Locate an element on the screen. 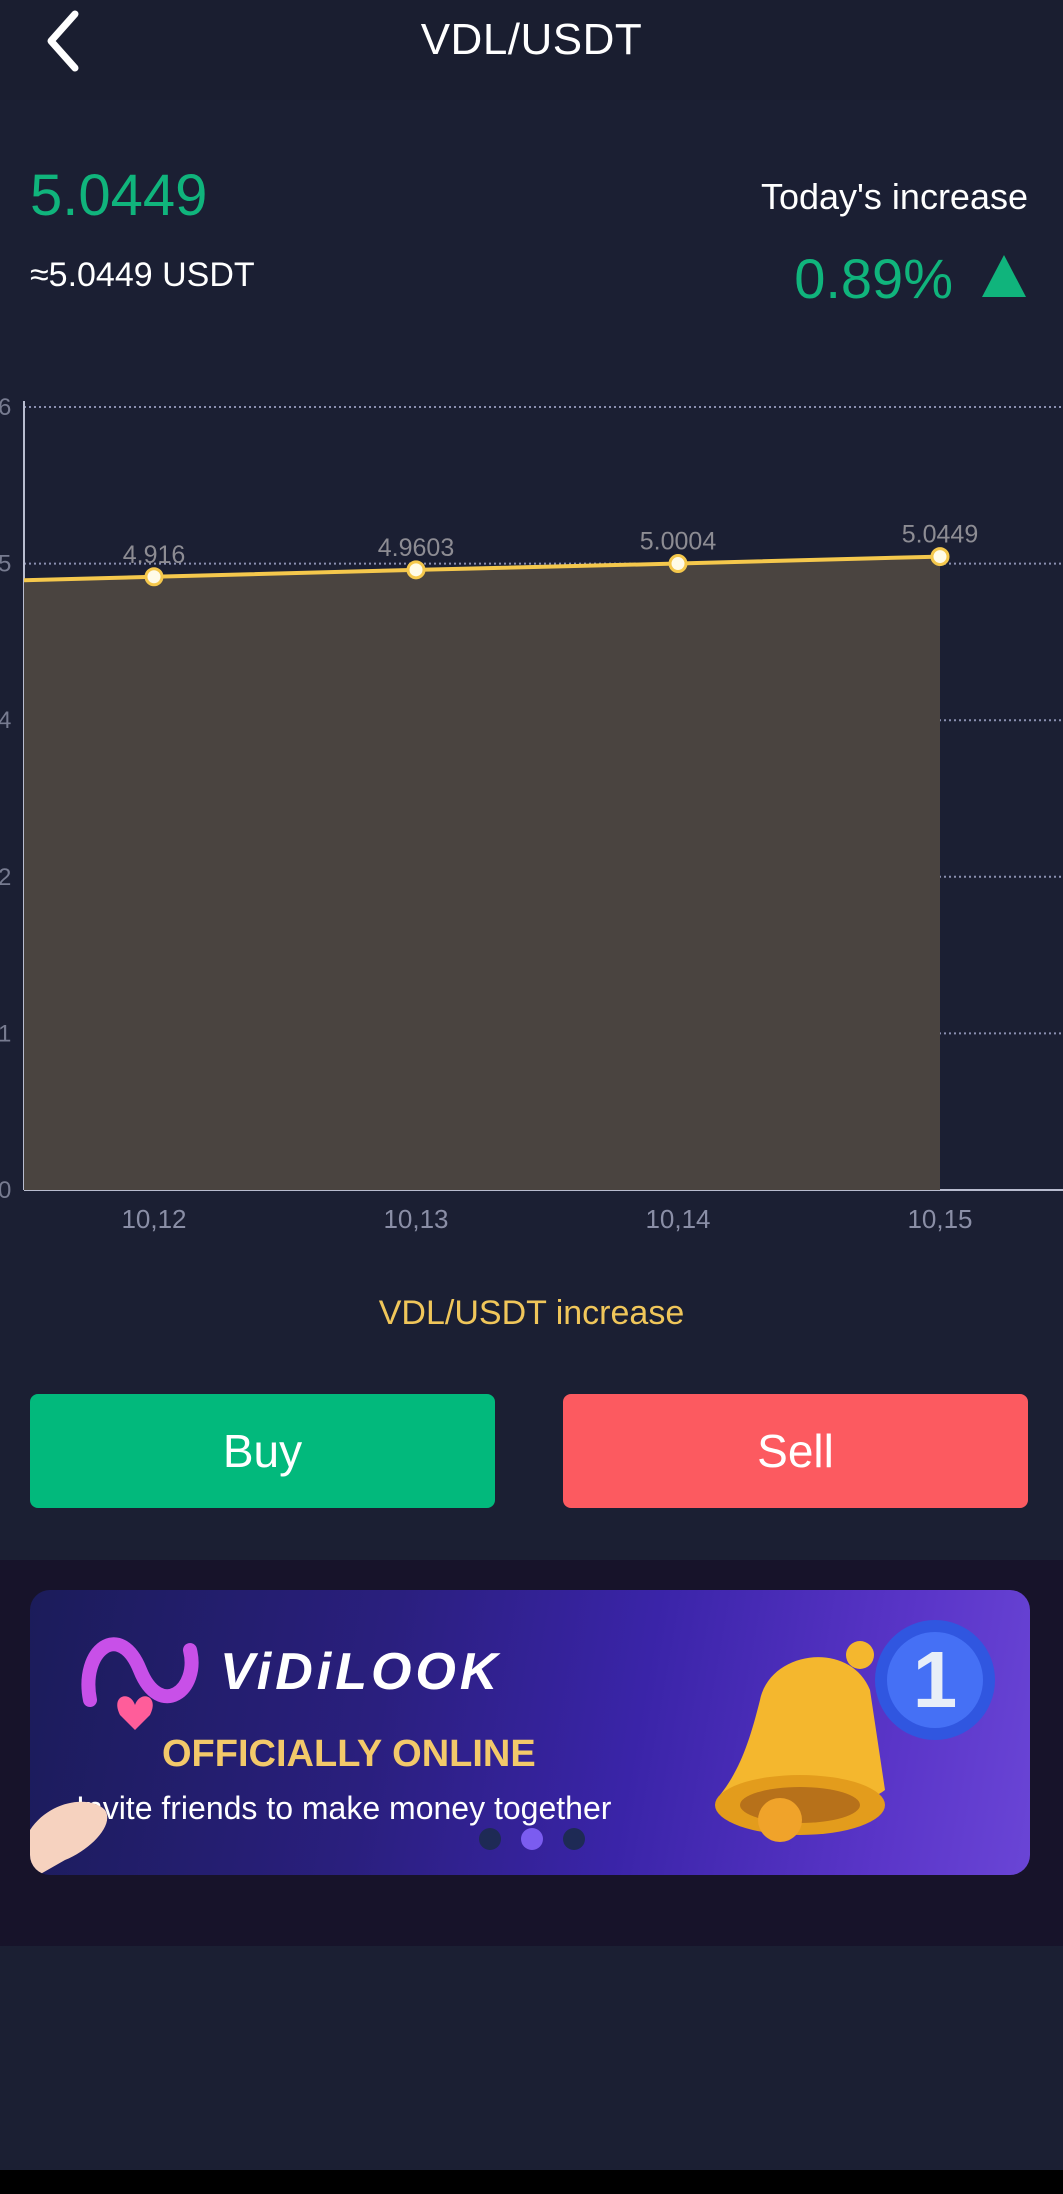 The height and width of the screenshot is (2194, 1063). x-tick-label: 10,12 is located at coordinates (153, 1219).